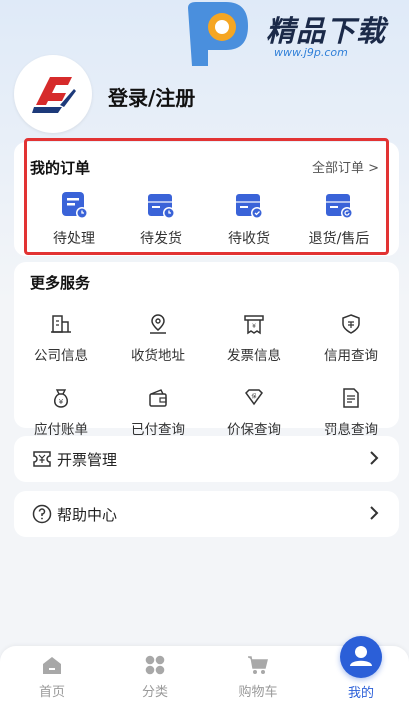 Image resolution: width=409 pixels, height=713 pixels. What do you see at coordinates (60, 168) in the screenshot?
I see `orders-title: 我的订单` at bounding box center [60, 168].